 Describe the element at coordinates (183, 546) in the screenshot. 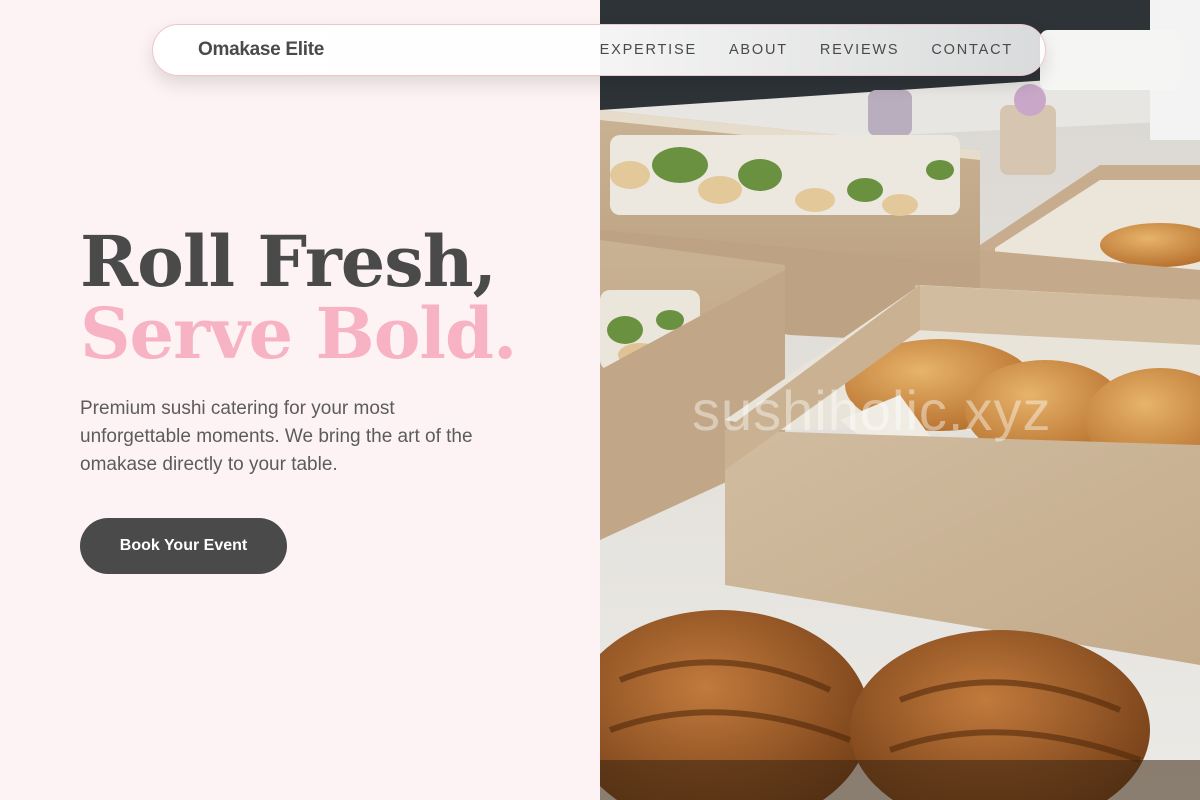

I see `book-event-button: Book Your Event` at that location.